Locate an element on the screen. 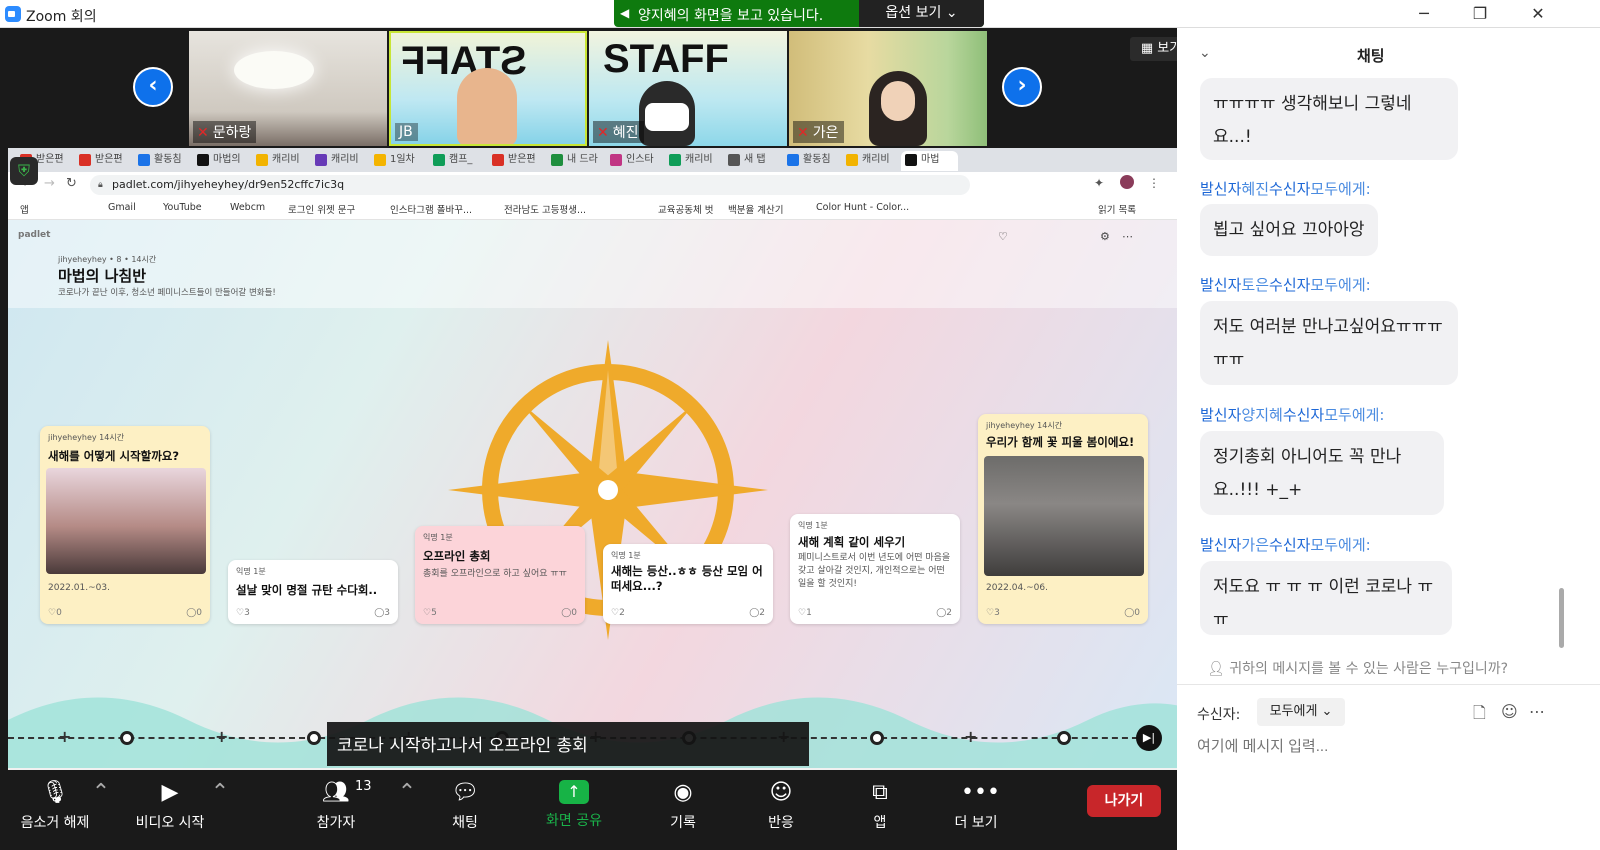  extensions-icon: ✦ is located at coordinates (1099, 183).